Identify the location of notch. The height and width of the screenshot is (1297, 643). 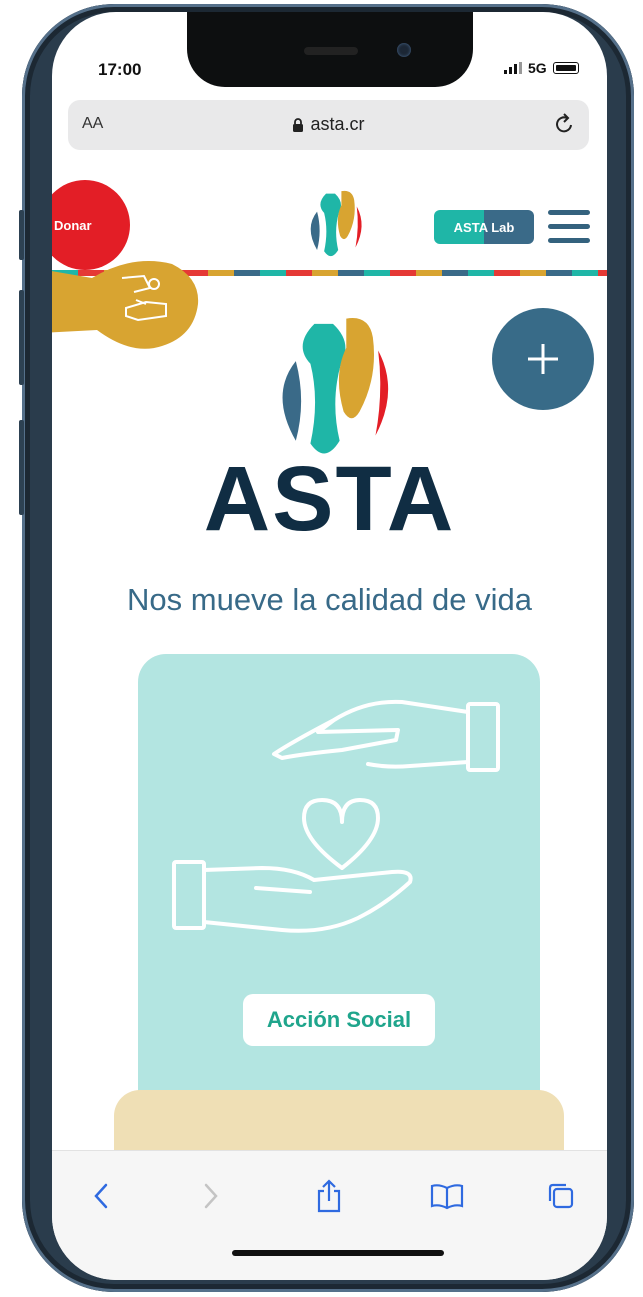
(330, 49).